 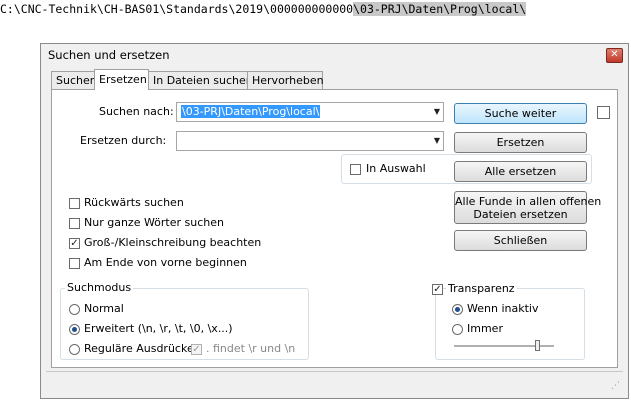 I want to click on mode-regex-radio, so click(x=74, y=349).